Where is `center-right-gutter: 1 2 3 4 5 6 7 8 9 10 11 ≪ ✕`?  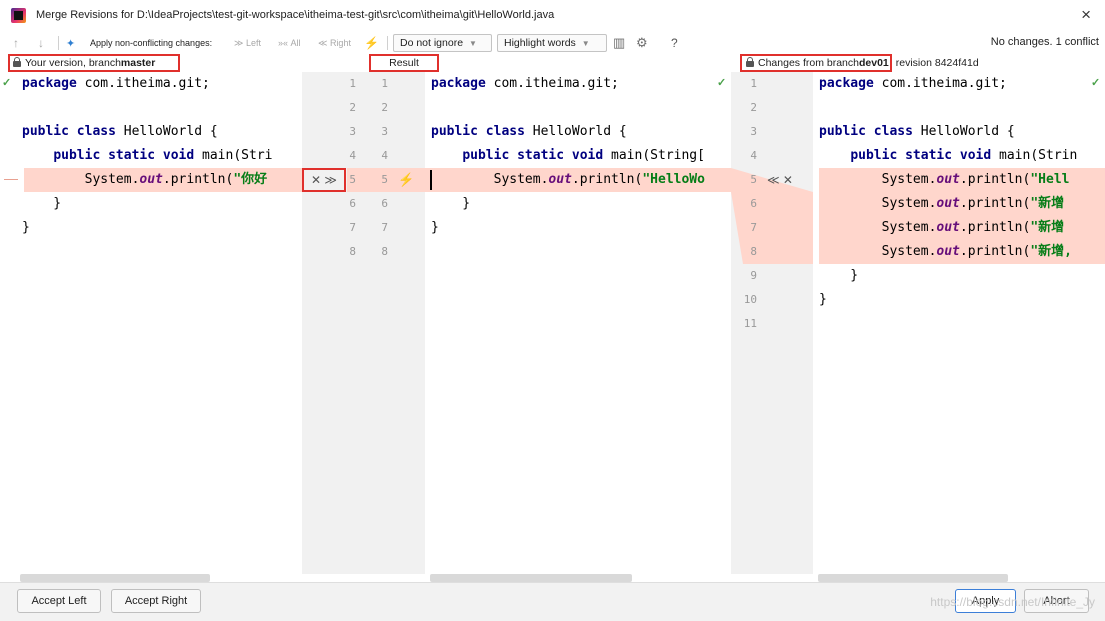 center-right-gutter: 1 2 3 4 5 6 7 8 9 10 11 ≪ ✕ is located at coordinates (772, 323).